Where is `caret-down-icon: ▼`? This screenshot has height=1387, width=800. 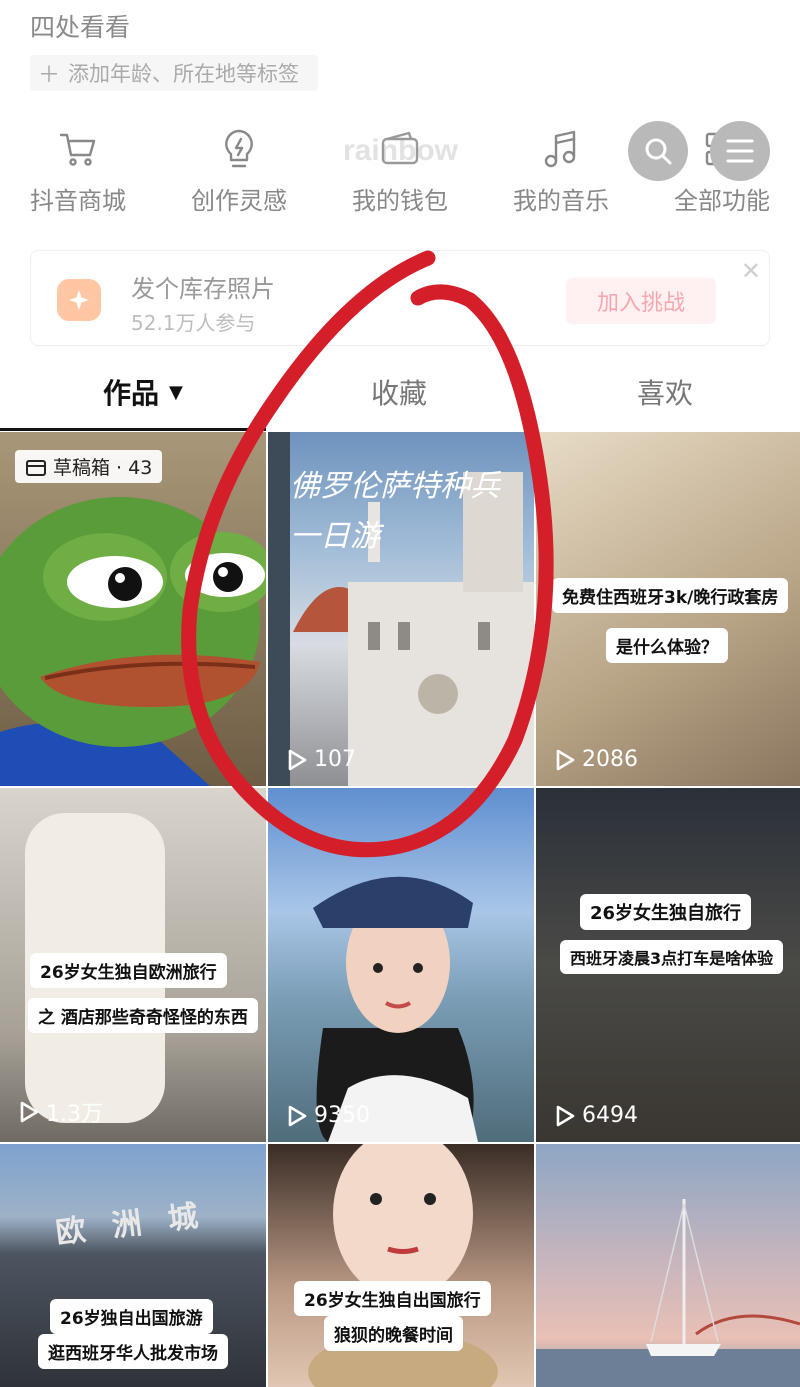 caret-down-icon: ▼ is located at coordinates (176, 392).